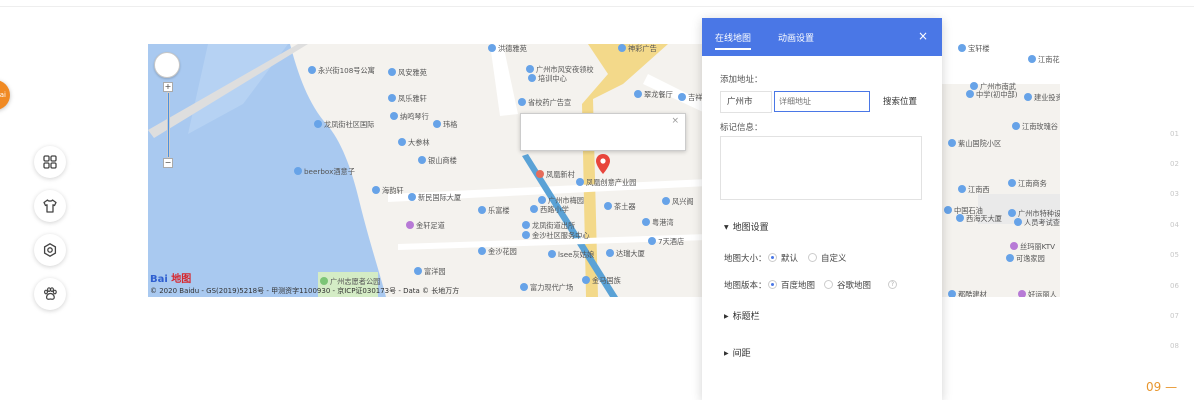 The image size is (1194, 400). Describe the element at coordinates (1174, 316) in the screenshot. I see `page-number-7: 07` at that location.